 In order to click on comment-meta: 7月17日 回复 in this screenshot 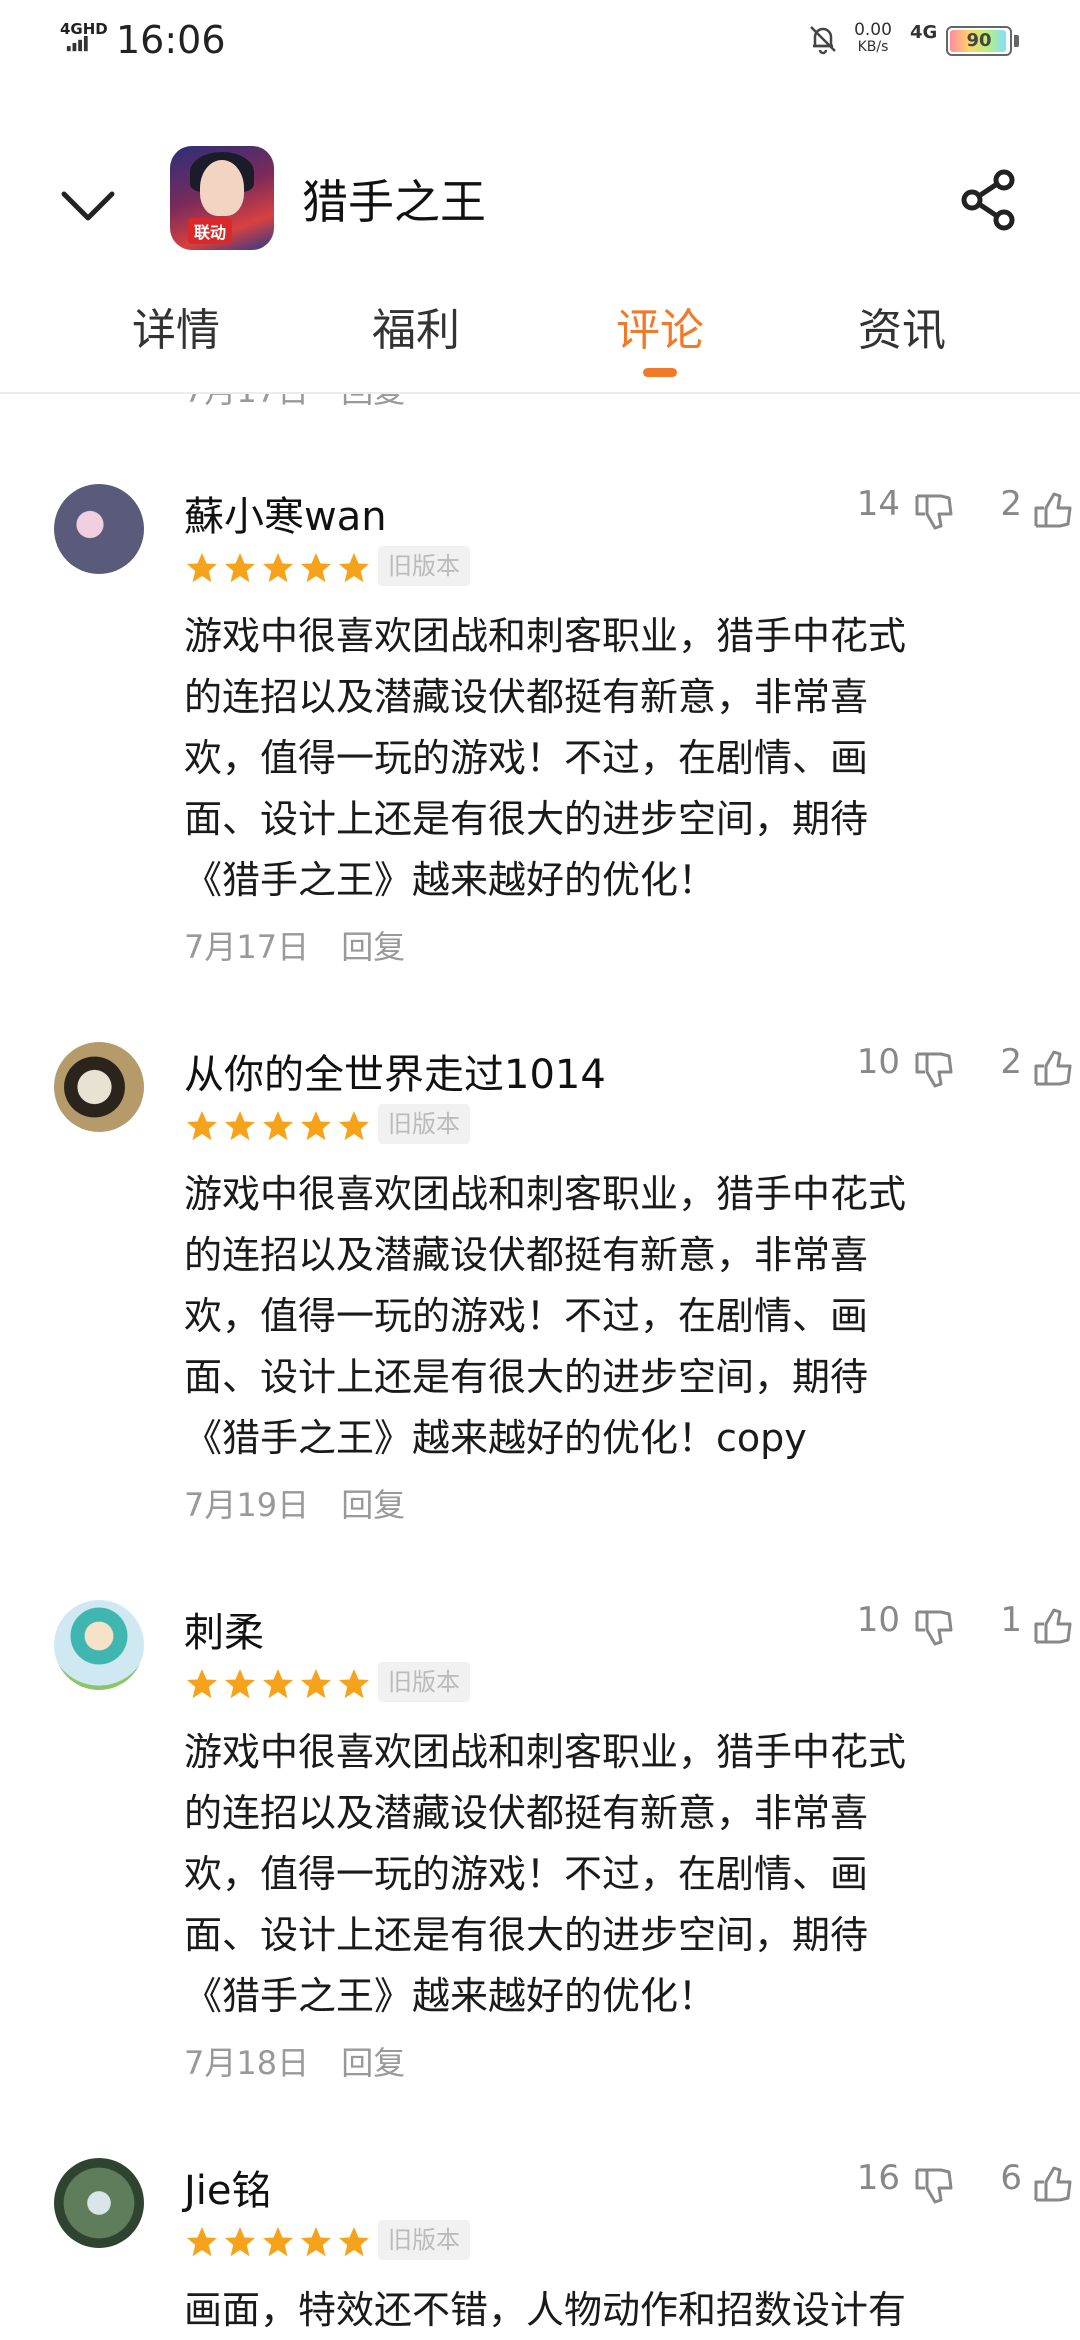, I will do `click(294, 945)`.